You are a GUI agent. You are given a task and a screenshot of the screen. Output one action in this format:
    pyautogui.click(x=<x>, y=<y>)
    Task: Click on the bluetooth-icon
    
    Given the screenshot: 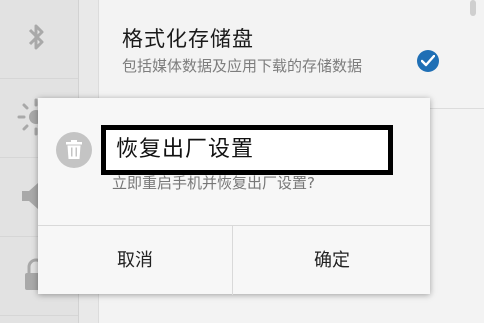 What is the action you would take?
    pyautogui.click(x=36, y=37)
    